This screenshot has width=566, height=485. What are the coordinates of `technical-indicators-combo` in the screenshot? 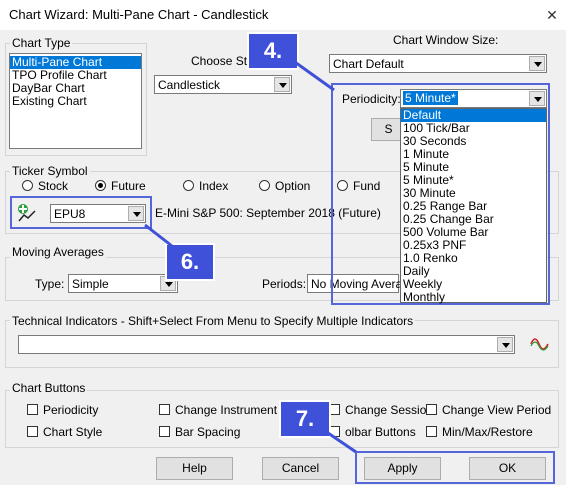 It's located at (266, 344).